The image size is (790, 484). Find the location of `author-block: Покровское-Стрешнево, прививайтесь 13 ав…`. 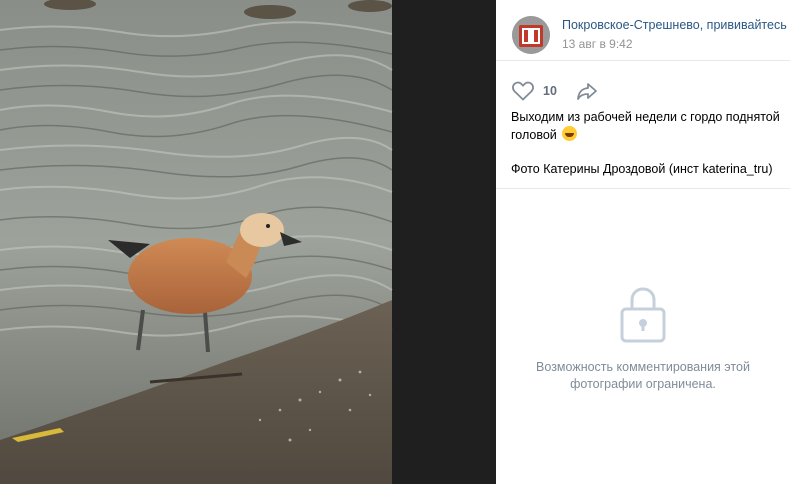

author-block: Покровское-Стрешнево, прививайтесь 13 ав… is located at coordinates (643, 30).